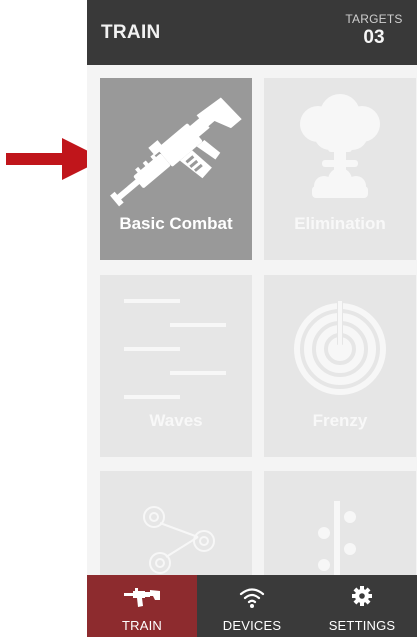  Describe the element at coordinates (142, 625) in the screenshot. I see `tab-label: TRAIN` at that location.